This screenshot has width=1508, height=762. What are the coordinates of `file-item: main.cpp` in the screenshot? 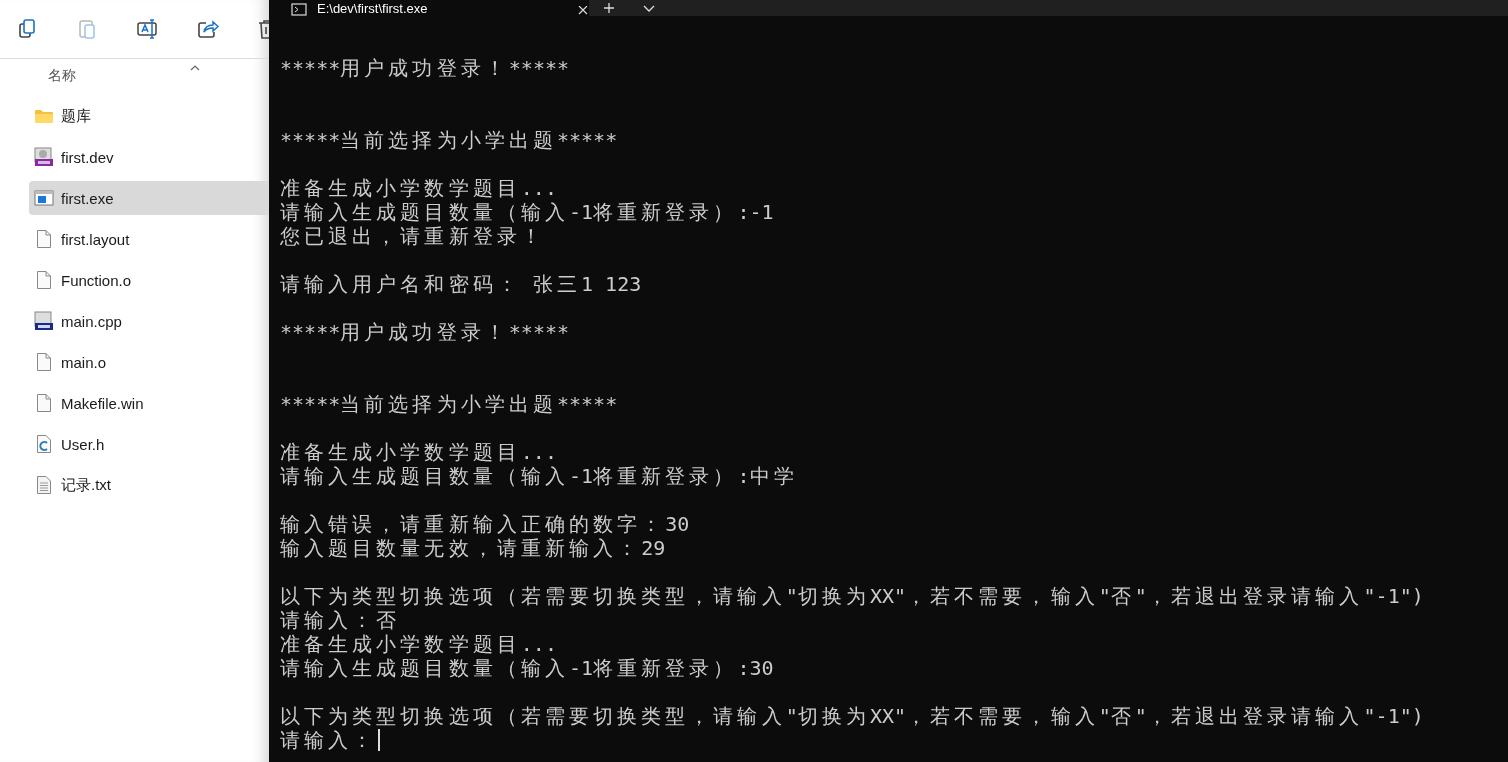 It's located at (149, 321).